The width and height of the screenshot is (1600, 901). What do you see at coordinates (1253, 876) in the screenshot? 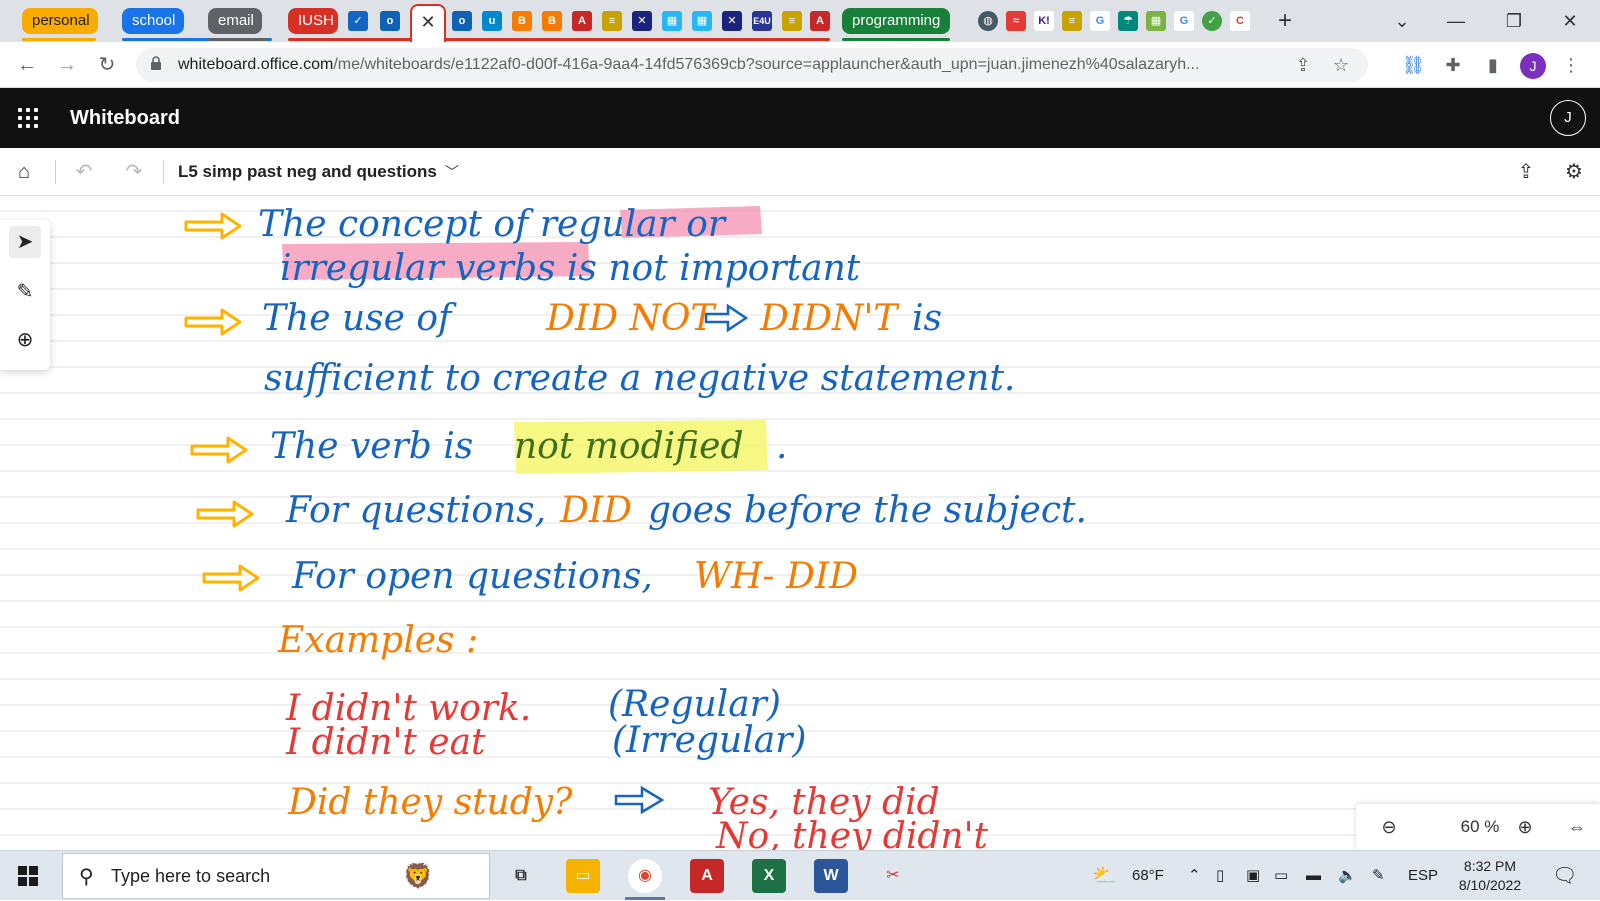
I see `tray-app-icon: ▣` at bounding box center [1253, 876].